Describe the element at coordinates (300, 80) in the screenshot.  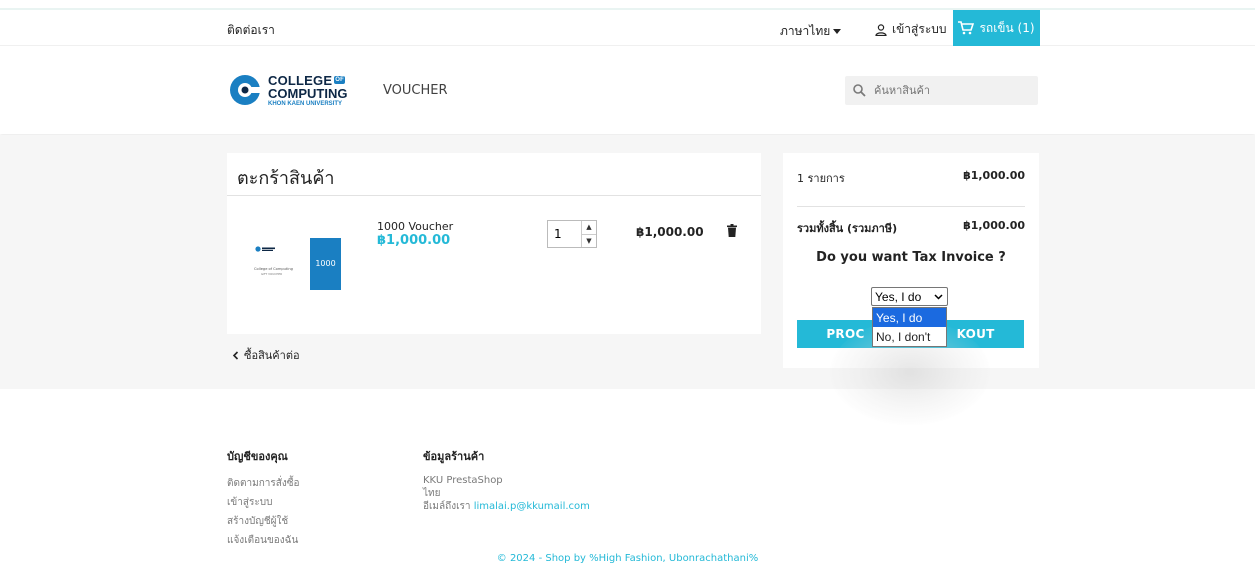
I see `logo-college-text: COLLEGE` at that location.